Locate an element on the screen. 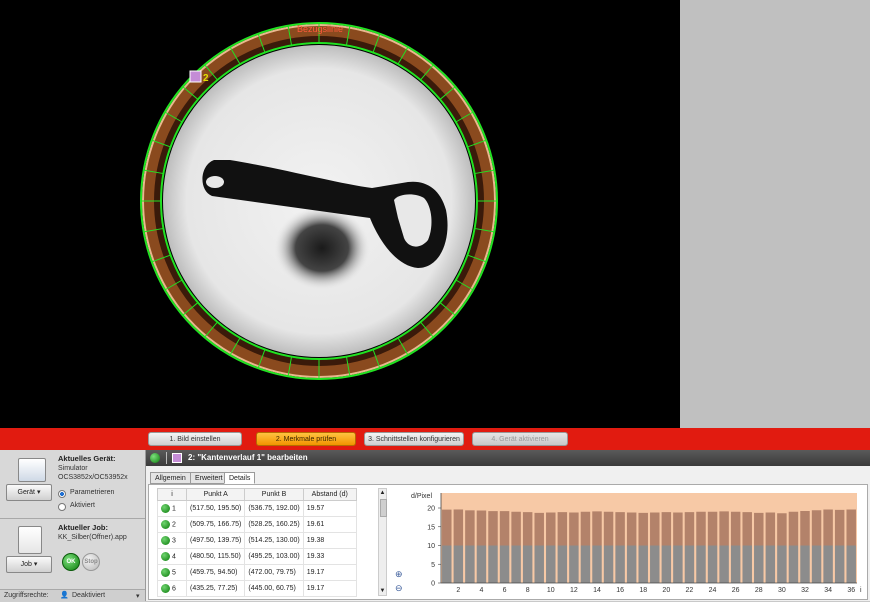 This screenshot has width=870, height=602. table-row: 3 (497.50, 139.75) (514.25, 130.00) 19.38 is located at coordinates (257, 540).